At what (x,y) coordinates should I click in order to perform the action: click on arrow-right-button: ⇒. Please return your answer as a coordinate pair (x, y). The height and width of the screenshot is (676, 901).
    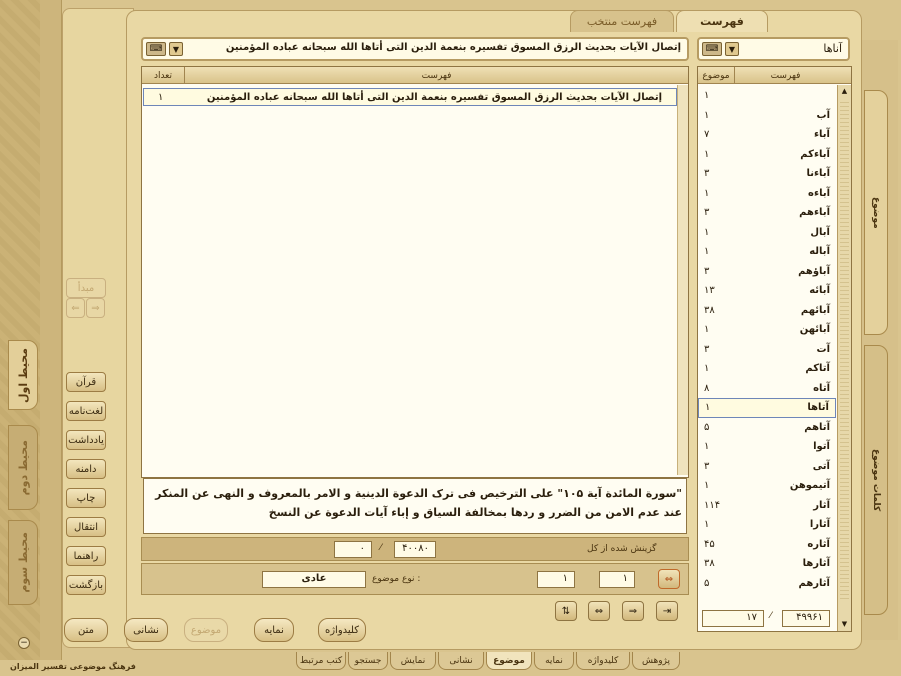
    Looking at the image, I should click on (95, 308).